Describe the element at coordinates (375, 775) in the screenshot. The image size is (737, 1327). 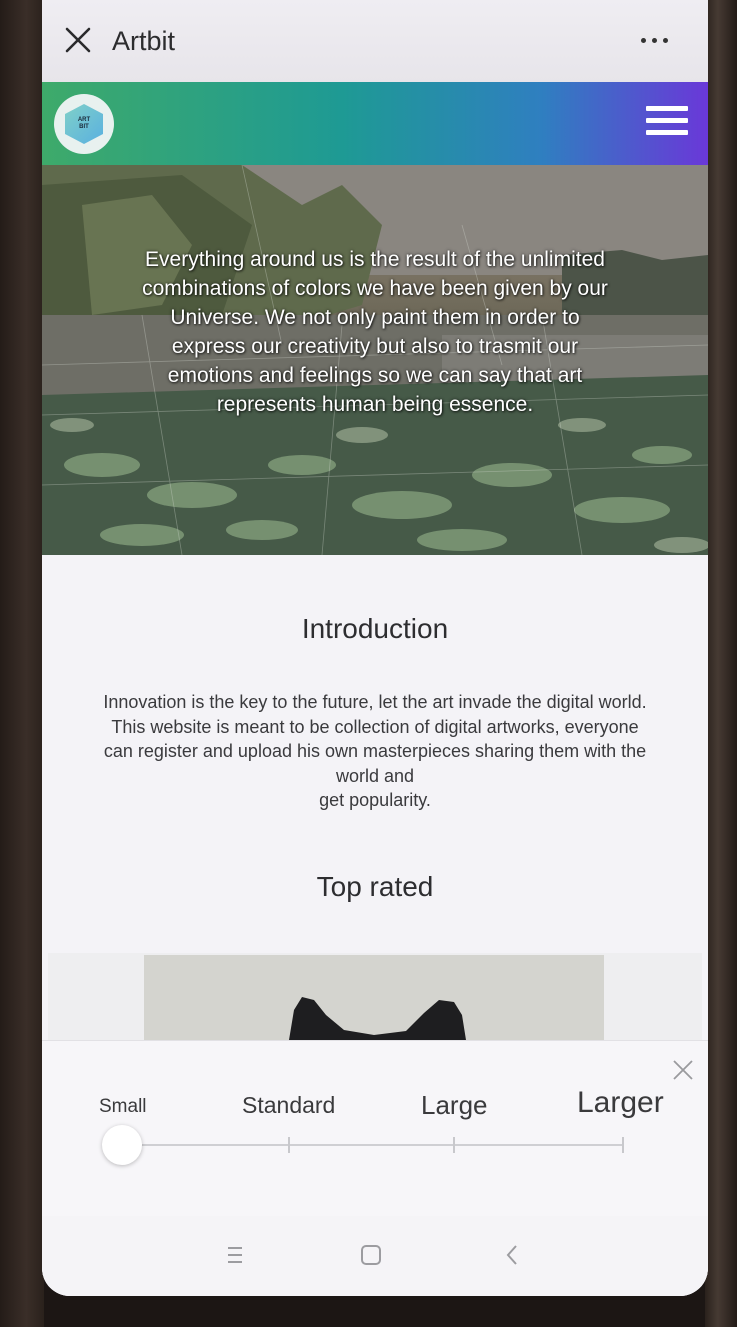
I see `intro-line: world and` at that location.